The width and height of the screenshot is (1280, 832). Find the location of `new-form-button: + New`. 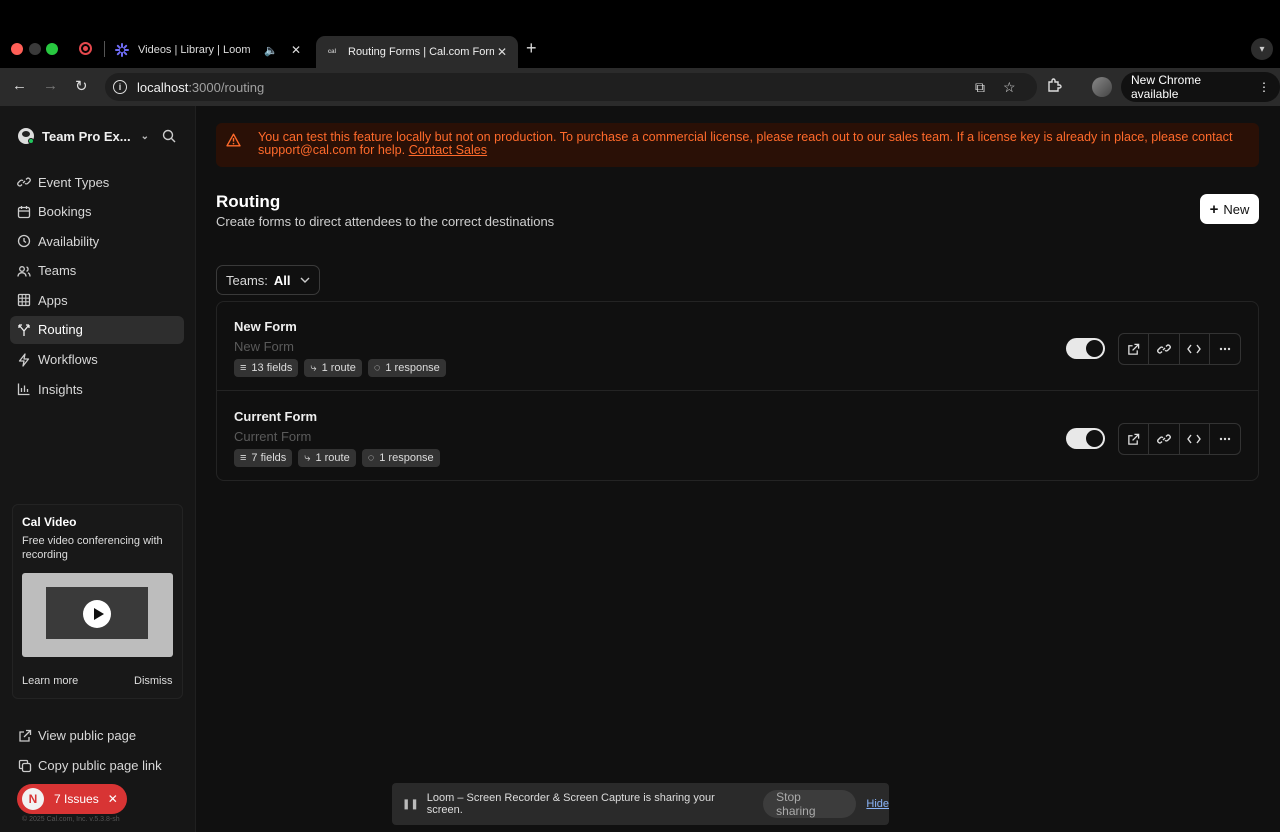

new-form-button: + New is located at coordinates (1229, 209).